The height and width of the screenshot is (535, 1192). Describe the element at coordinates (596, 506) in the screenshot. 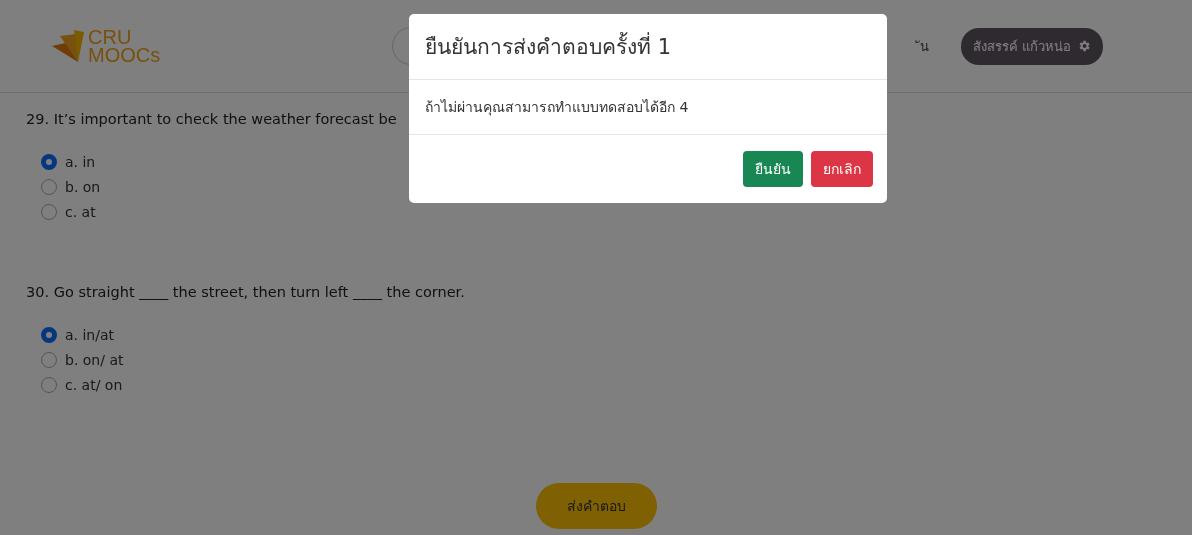

I see `submit-button: ส่งคำตอบ` at that location.